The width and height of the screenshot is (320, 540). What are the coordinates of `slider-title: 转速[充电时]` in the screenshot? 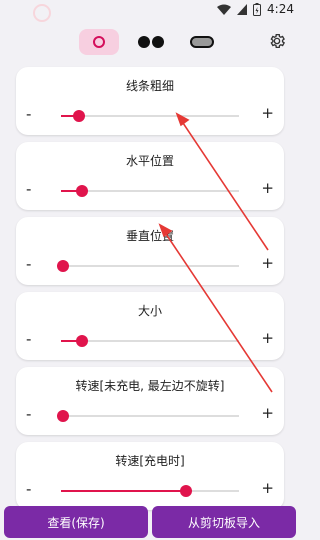 It's located at (150, 461).